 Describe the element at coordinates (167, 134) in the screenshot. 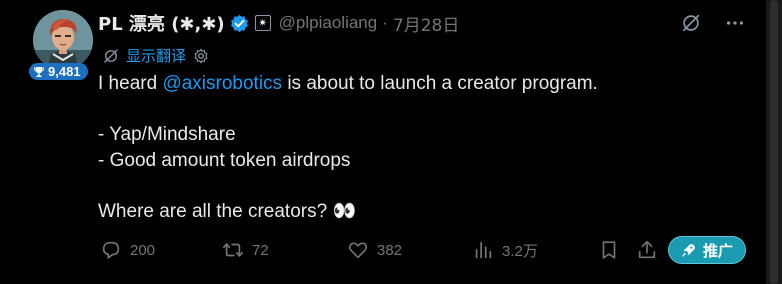

I see `tweet-line: - Yap/Mindshare` at that location.